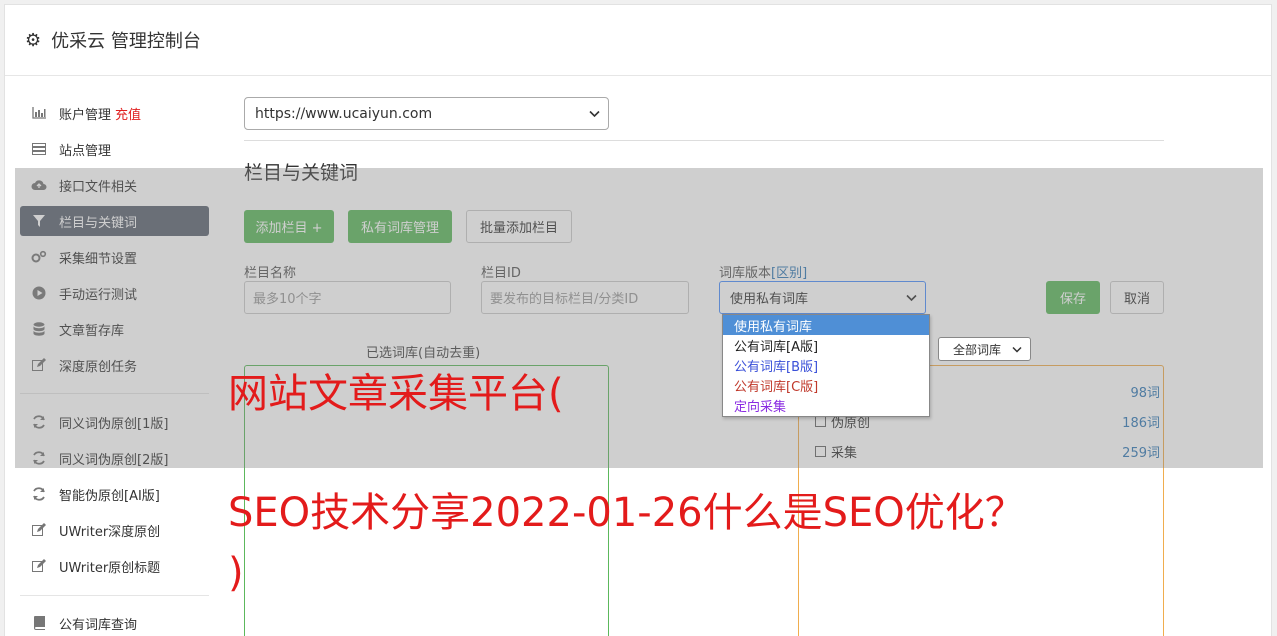 This screenshot has height=636, width=1277. Describe the element at coordinates (128, 113) in the screenshot. I see `recharge-link: 充值` at that location.